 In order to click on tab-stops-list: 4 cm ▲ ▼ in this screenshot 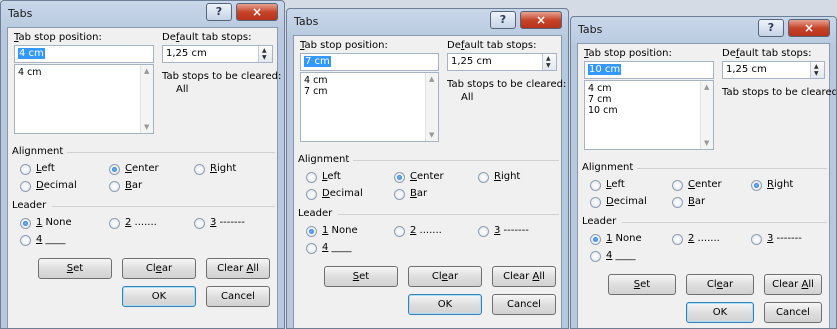, I will do `click(84, 99)`.